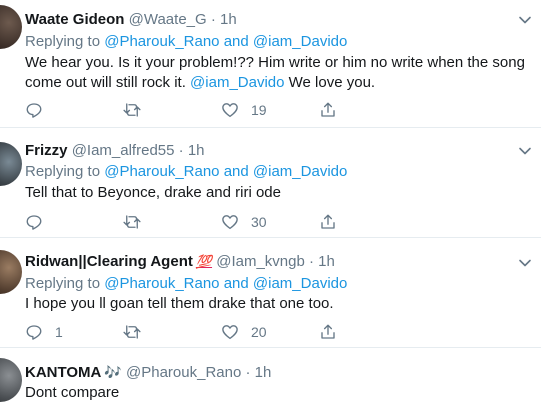  What do you see at coordinates (244, 222) in the screenshot?
I see `like-button: 30` at bounding box center [244, 222].